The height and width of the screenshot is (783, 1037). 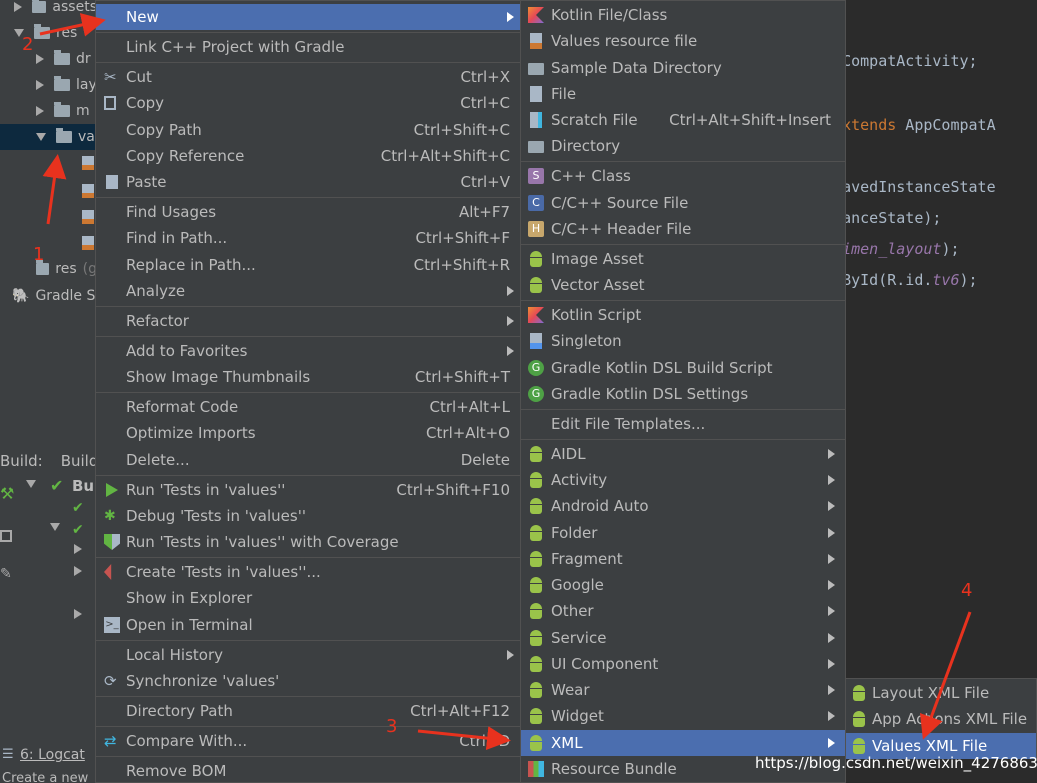 I want to click on annotation-number-2: 2, so click(x=28, y=44).